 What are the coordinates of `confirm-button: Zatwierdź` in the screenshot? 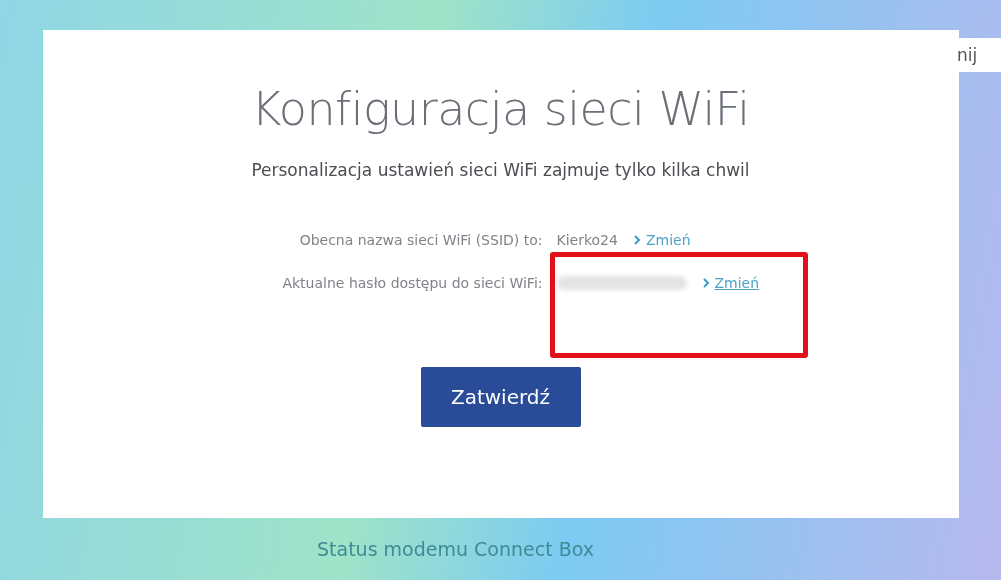 It's located at (500, 397).